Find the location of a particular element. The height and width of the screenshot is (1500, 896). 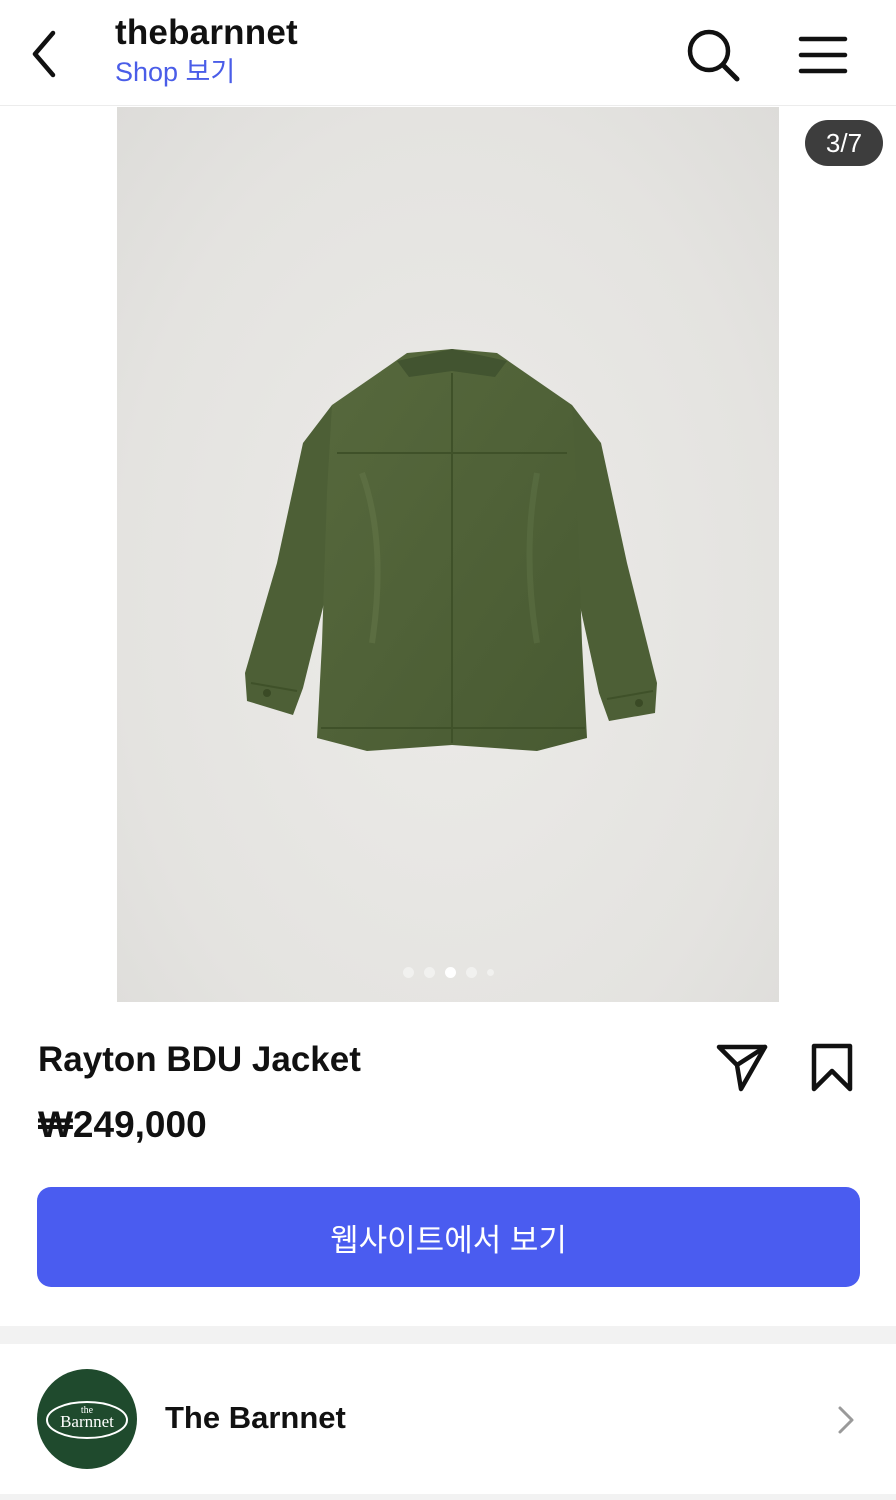

svg-text: Barnnet is located at coordinates (87, 1421).